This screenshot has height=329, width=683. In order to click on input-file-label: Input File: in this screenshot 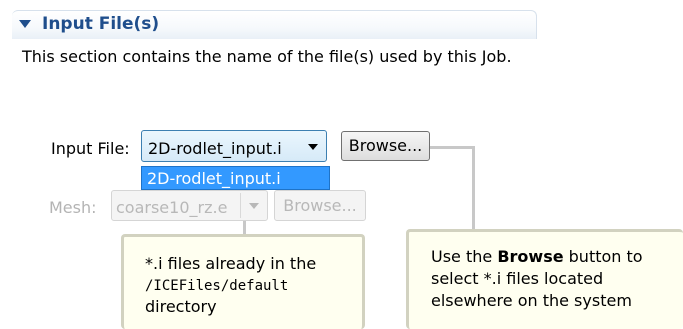, I will do `click(90, 148)`.